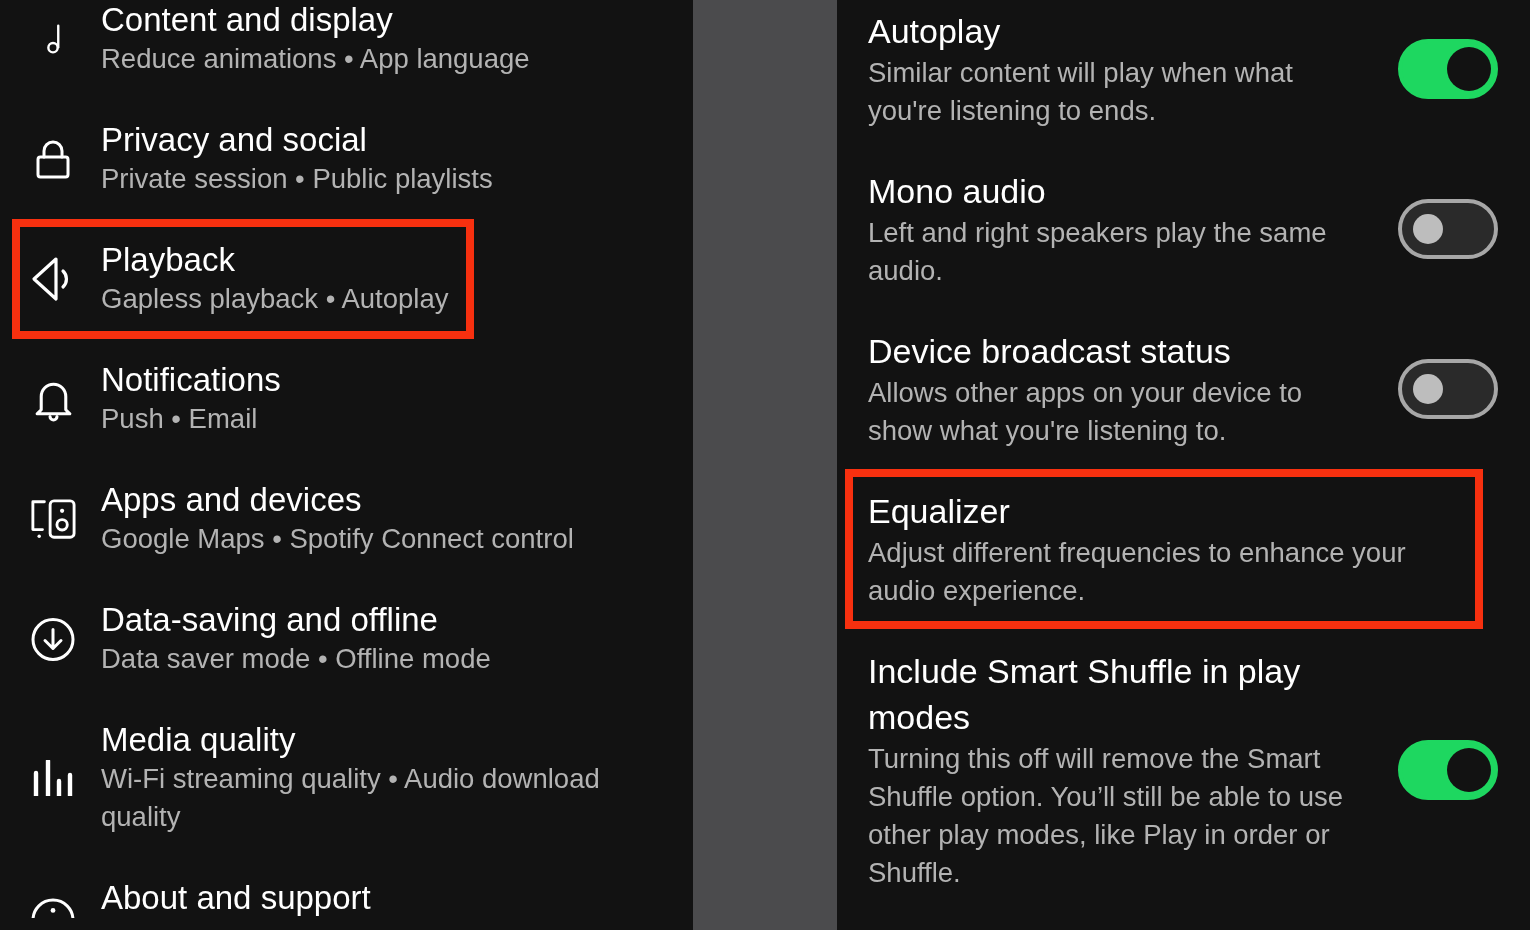 Image resolution: width=1530 pixels, height=930 pixels. I want to click on setting-description: Allows other apps on your device to show what you're listening to., so click(1086, 412).